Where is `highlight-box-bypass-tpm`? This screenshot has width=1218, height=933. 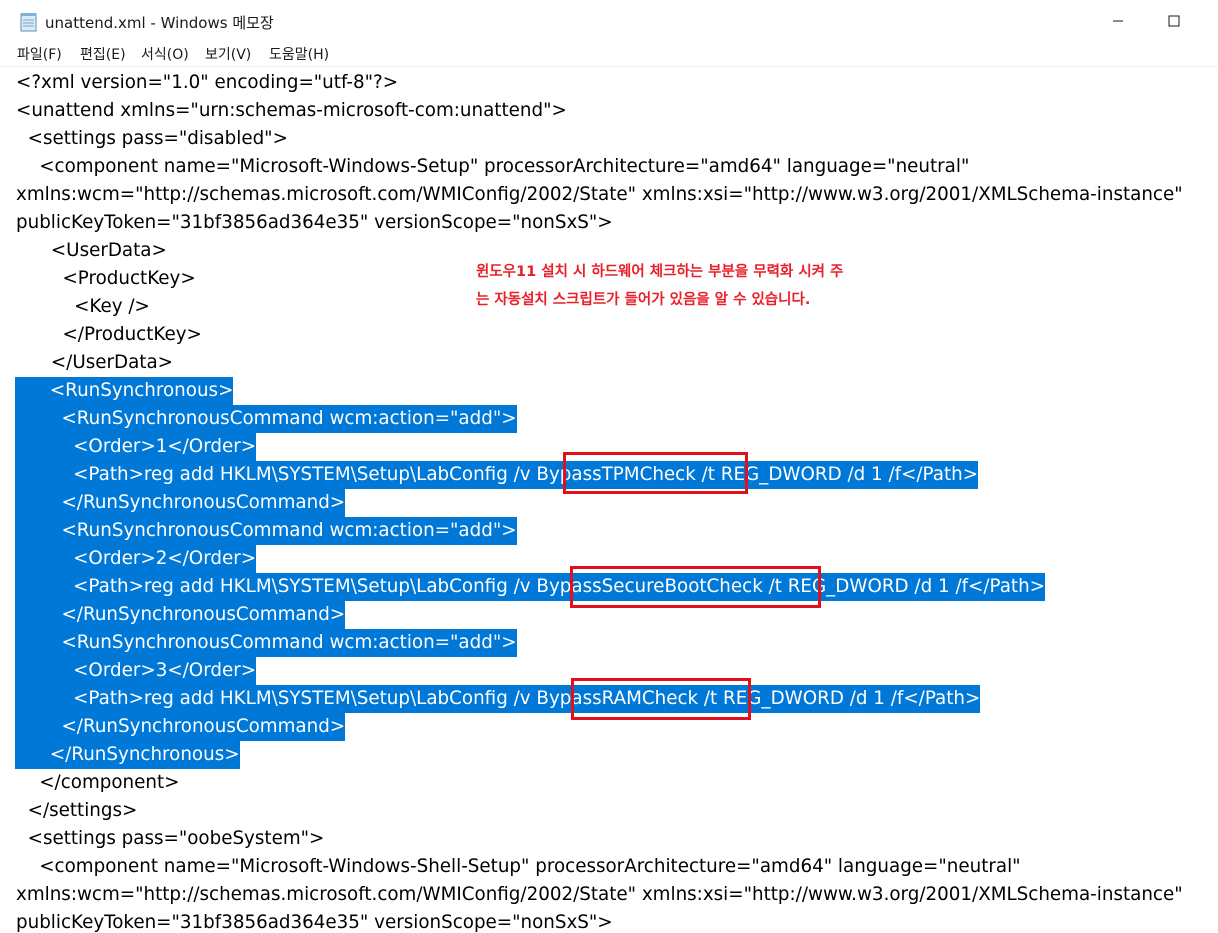 highlight-box-bypass-tpm is located at coordinates (655, 473).